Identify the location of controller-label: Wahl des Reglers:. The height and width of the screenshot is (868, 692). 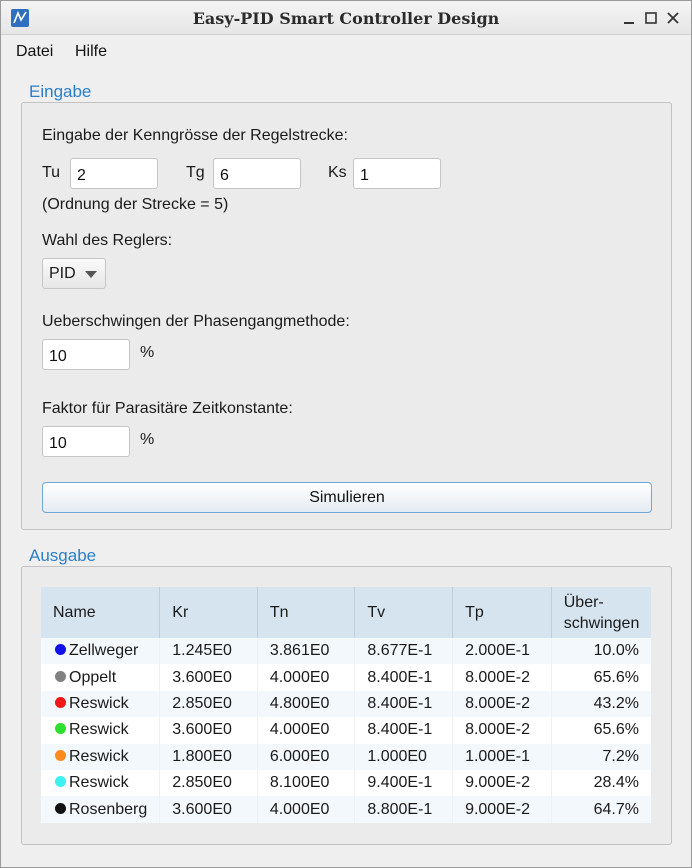
(107, 240).